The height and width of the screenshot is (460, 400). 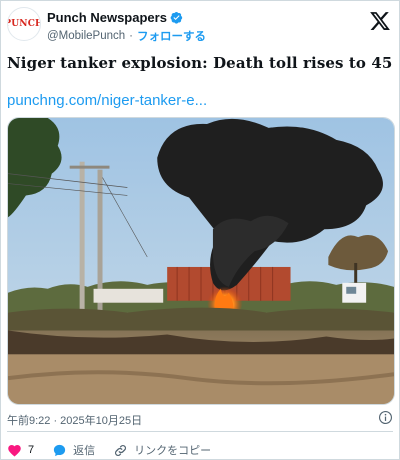 What do you see at coordinates (385, 417) in the screenshot?
I see `info-icon` at bounding box center [385, 417].